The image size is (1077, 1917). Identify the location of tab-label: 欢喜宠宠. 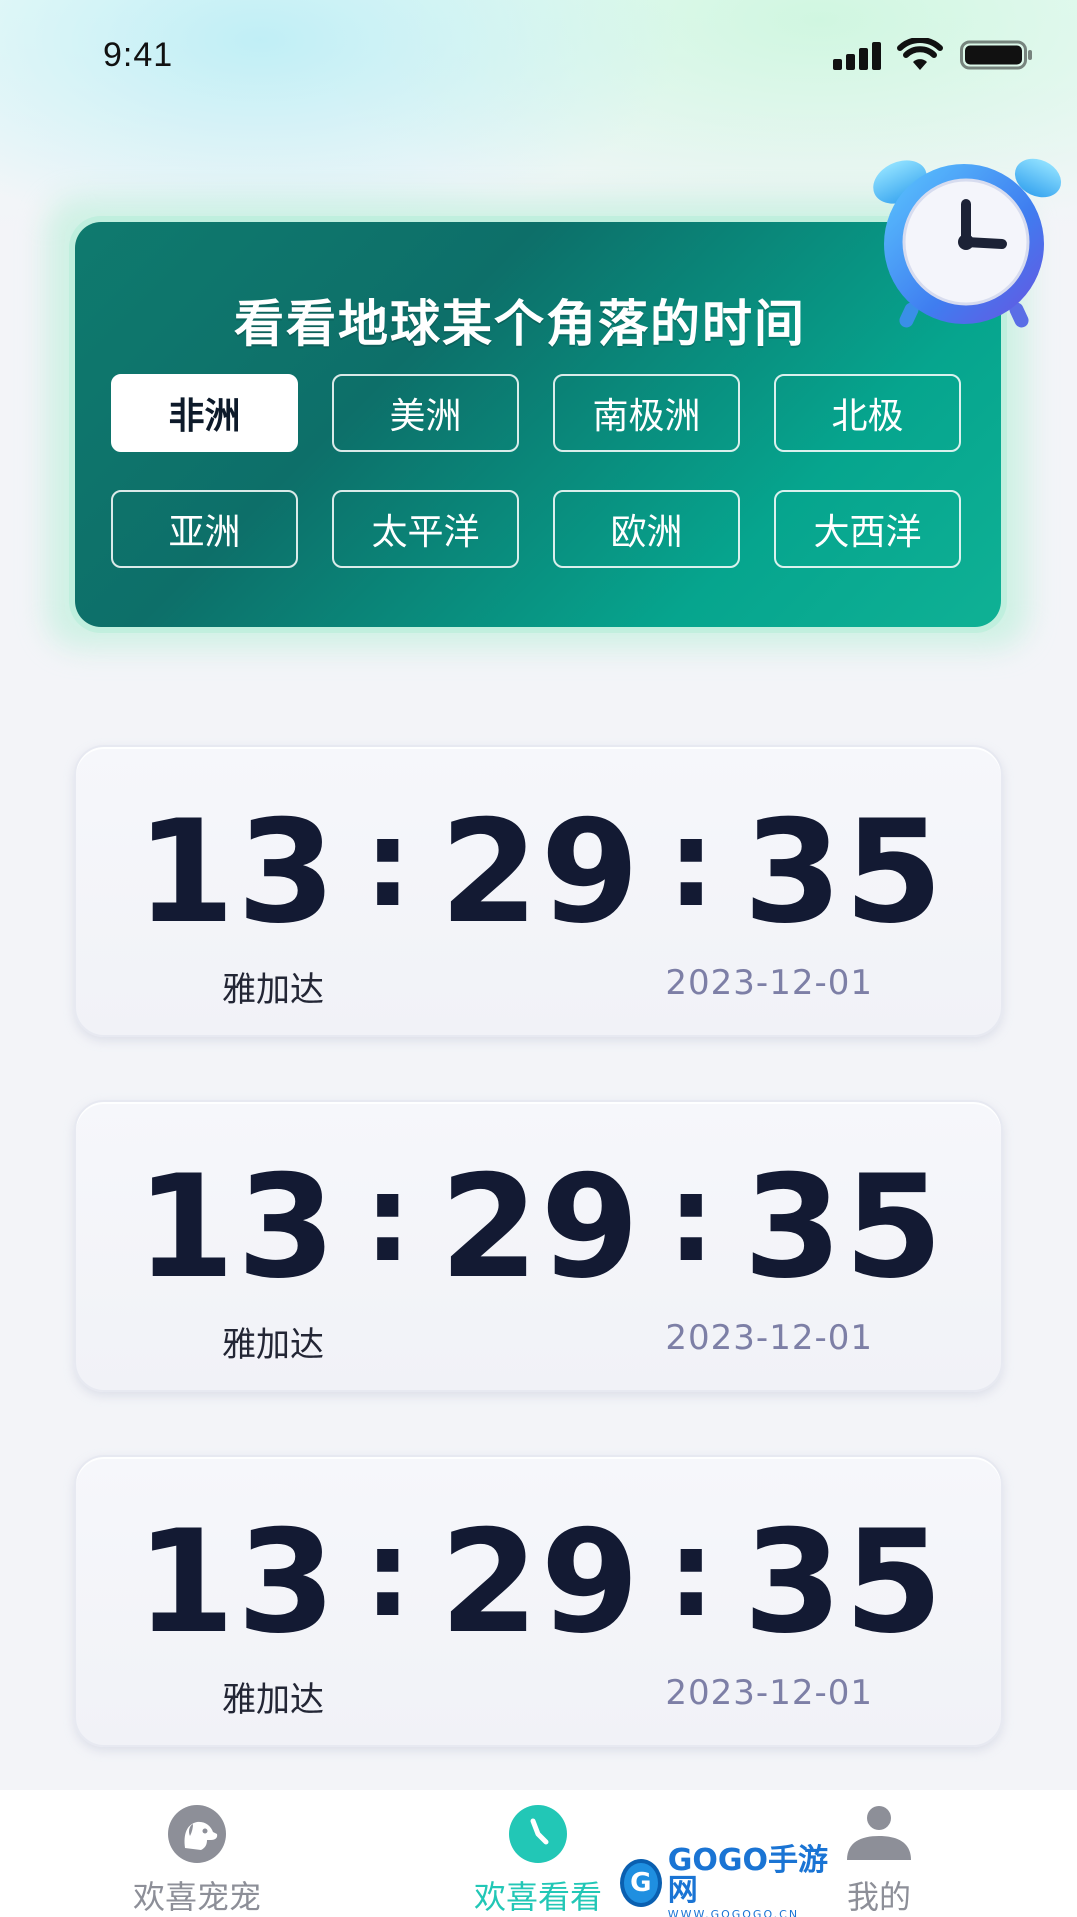
(196, 1897).